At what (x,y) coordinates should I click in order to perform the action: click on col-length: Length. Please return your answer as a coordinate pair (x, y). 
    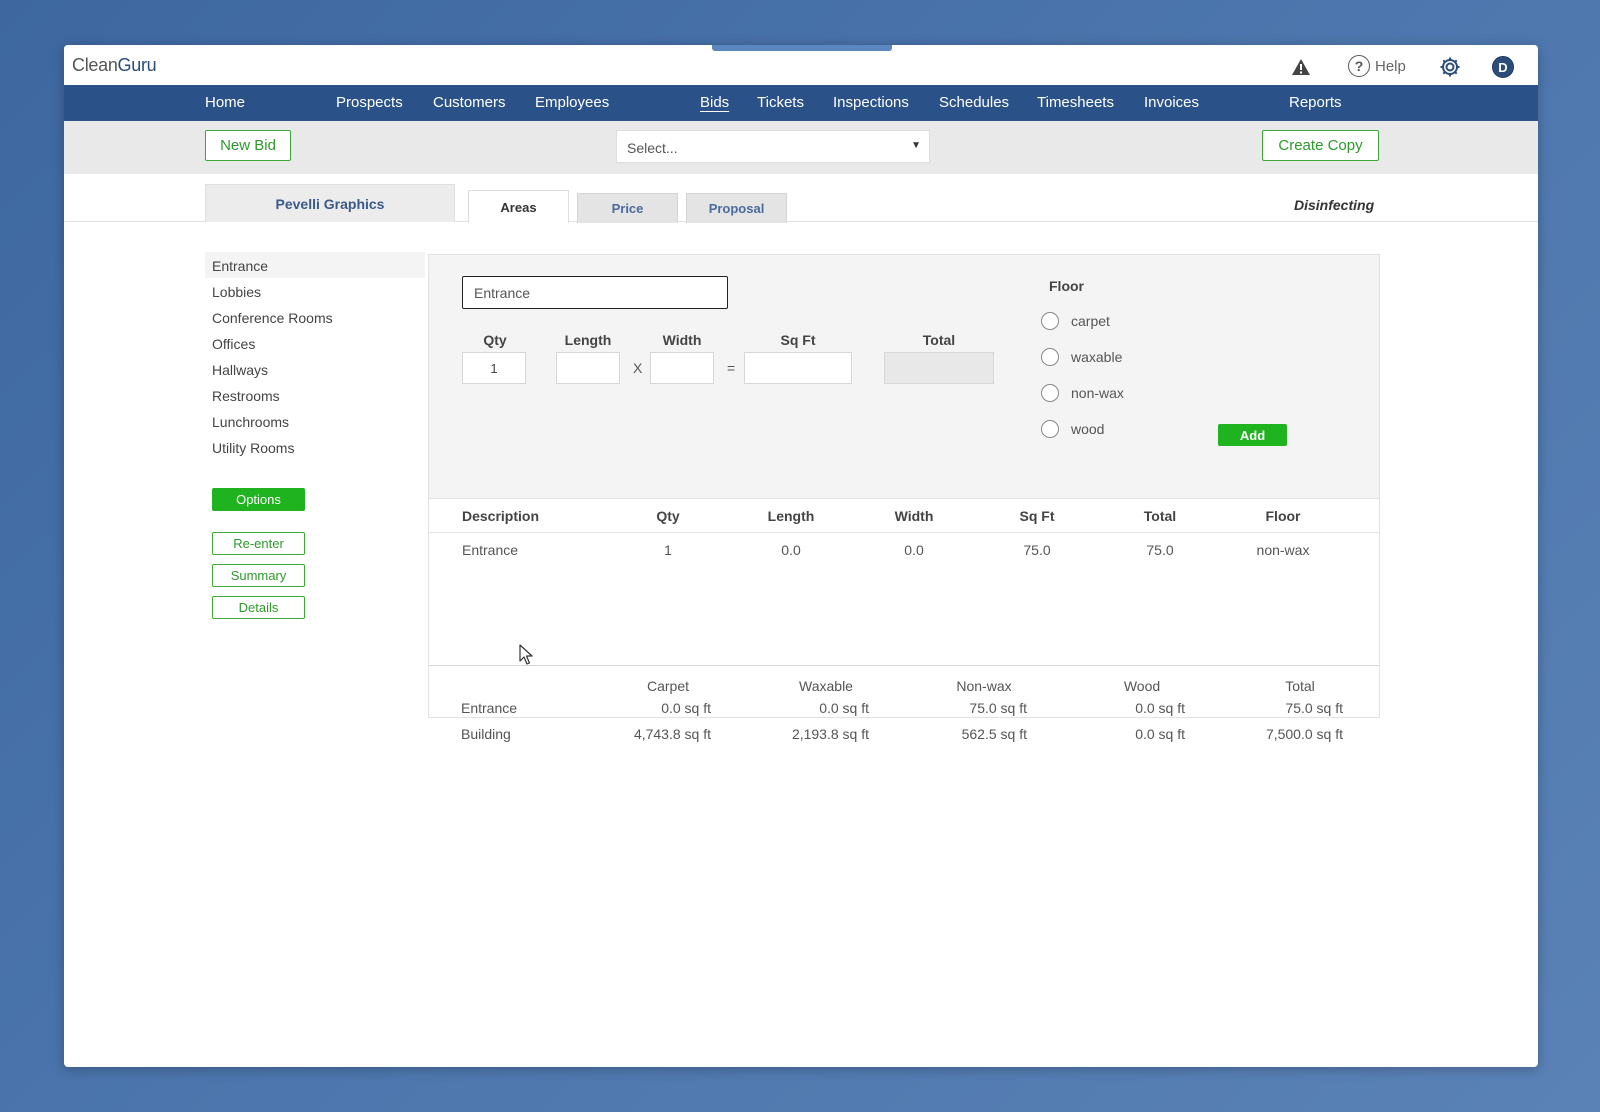
    Looking at the image, I should click on (791, 516).